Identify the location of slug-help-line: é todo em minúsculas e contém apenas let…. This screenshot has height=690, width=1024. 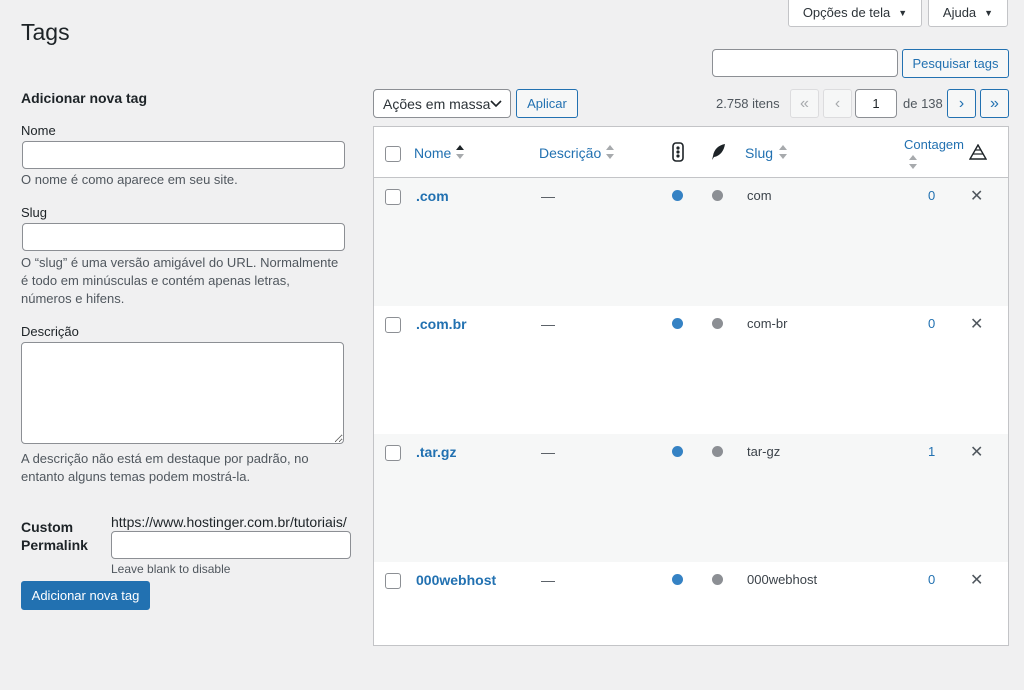
(155, 280).